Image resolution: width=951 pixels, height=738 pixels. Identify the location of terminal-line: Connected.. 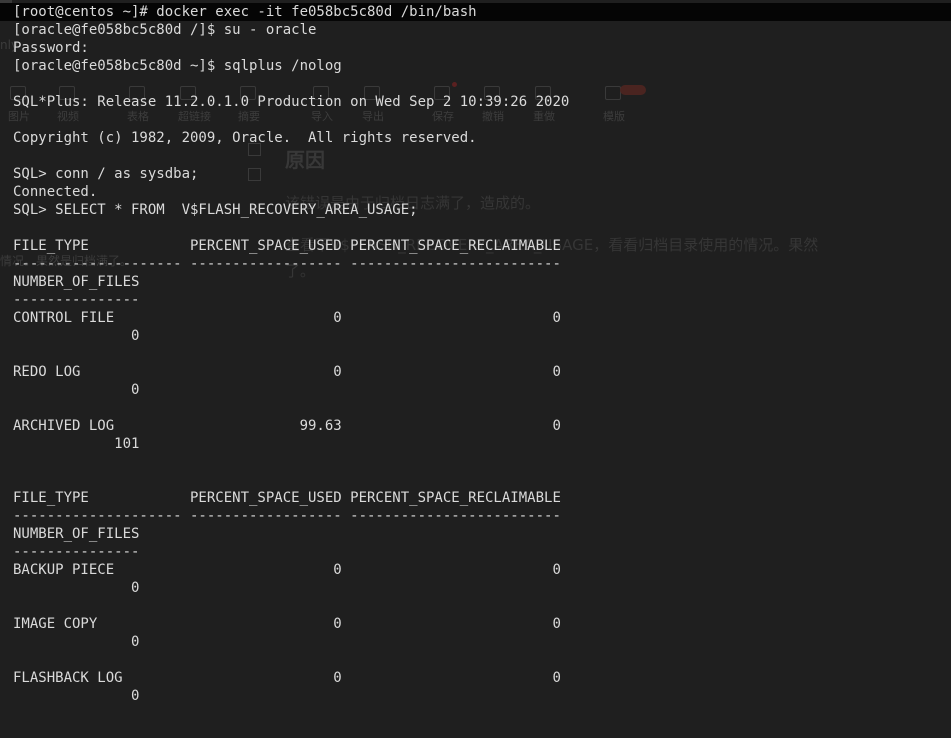
(55, 192).